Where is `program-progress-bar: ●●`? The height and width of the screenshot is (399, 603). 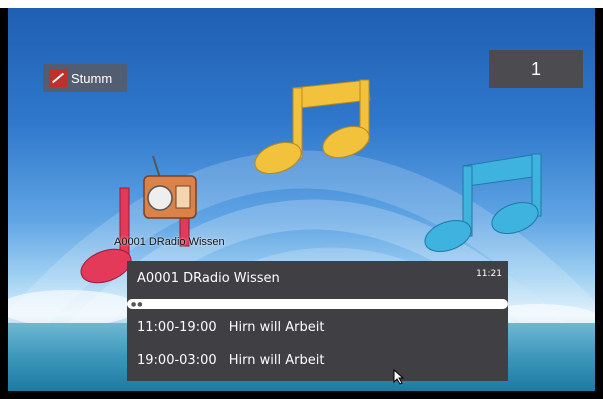
program-progress-bar: ●● is located at coordinates (317, 304).